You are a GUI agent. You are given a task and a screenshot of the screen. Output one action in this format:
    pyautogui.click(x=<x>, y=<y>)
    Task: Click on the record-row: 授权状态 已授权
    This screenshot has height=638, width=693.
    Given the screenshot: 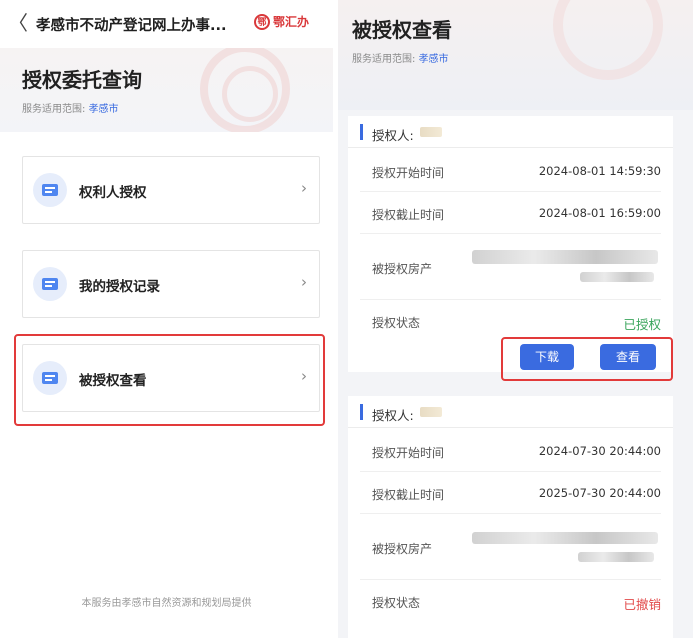 What is the action you would take?
    pyautogui.click(x=510, y=322)
    